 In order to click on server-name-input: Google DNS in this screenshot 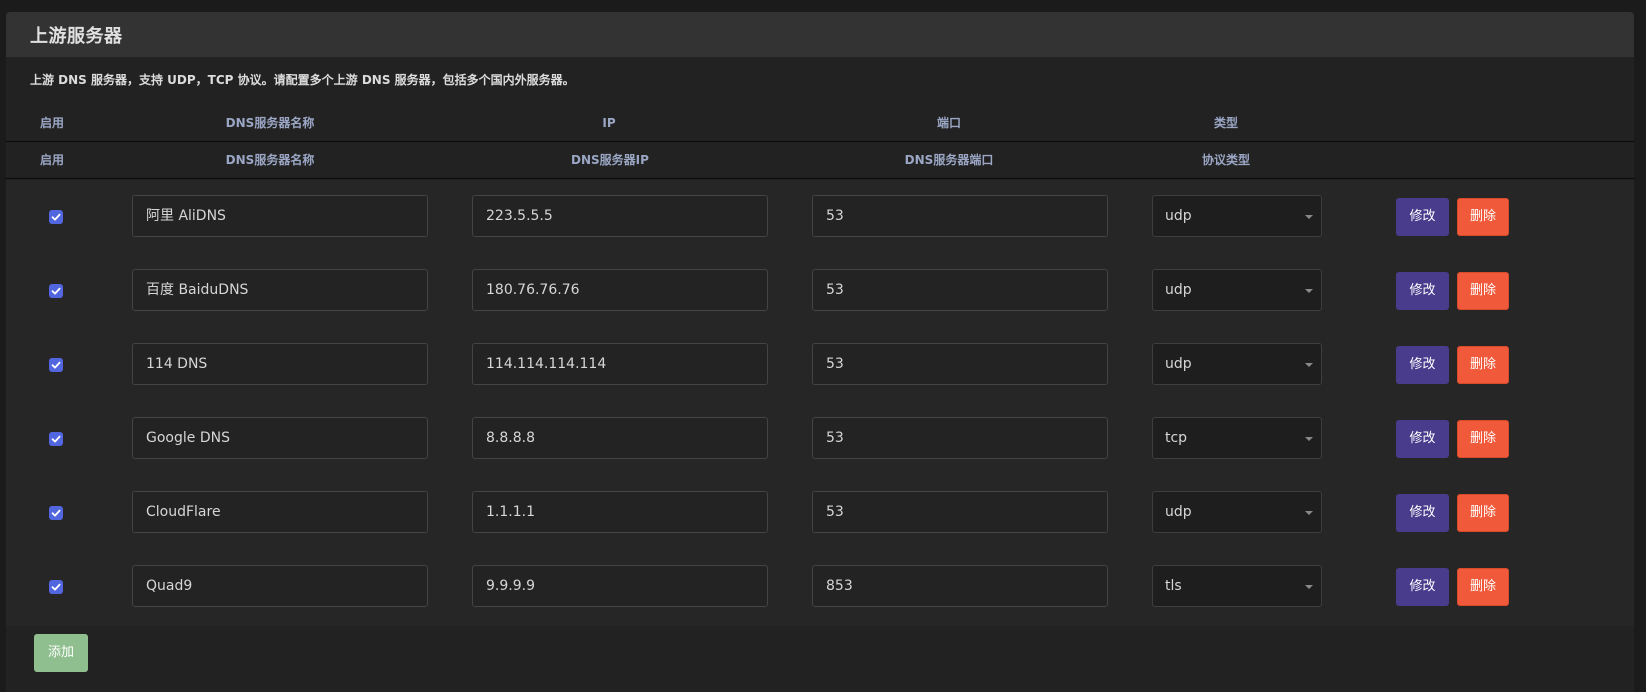, I will do `click(280, 438)`.